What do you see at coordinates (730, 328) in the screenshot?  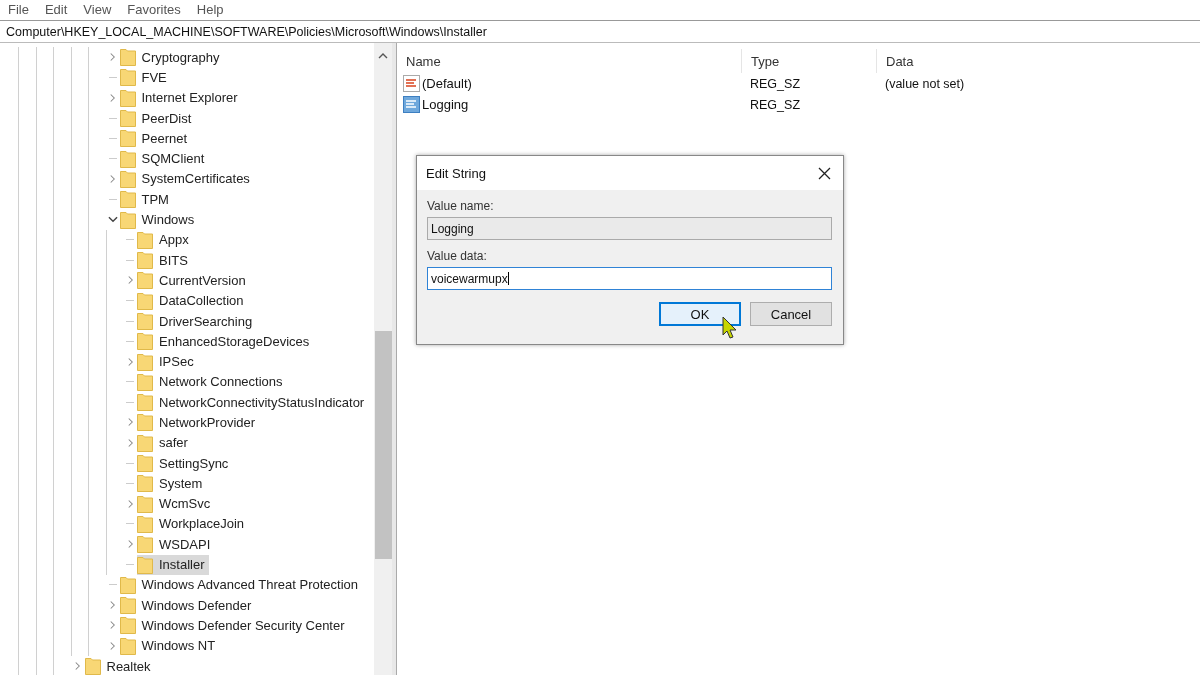 I see `cursor-icon` at bounding box center [730, 328].